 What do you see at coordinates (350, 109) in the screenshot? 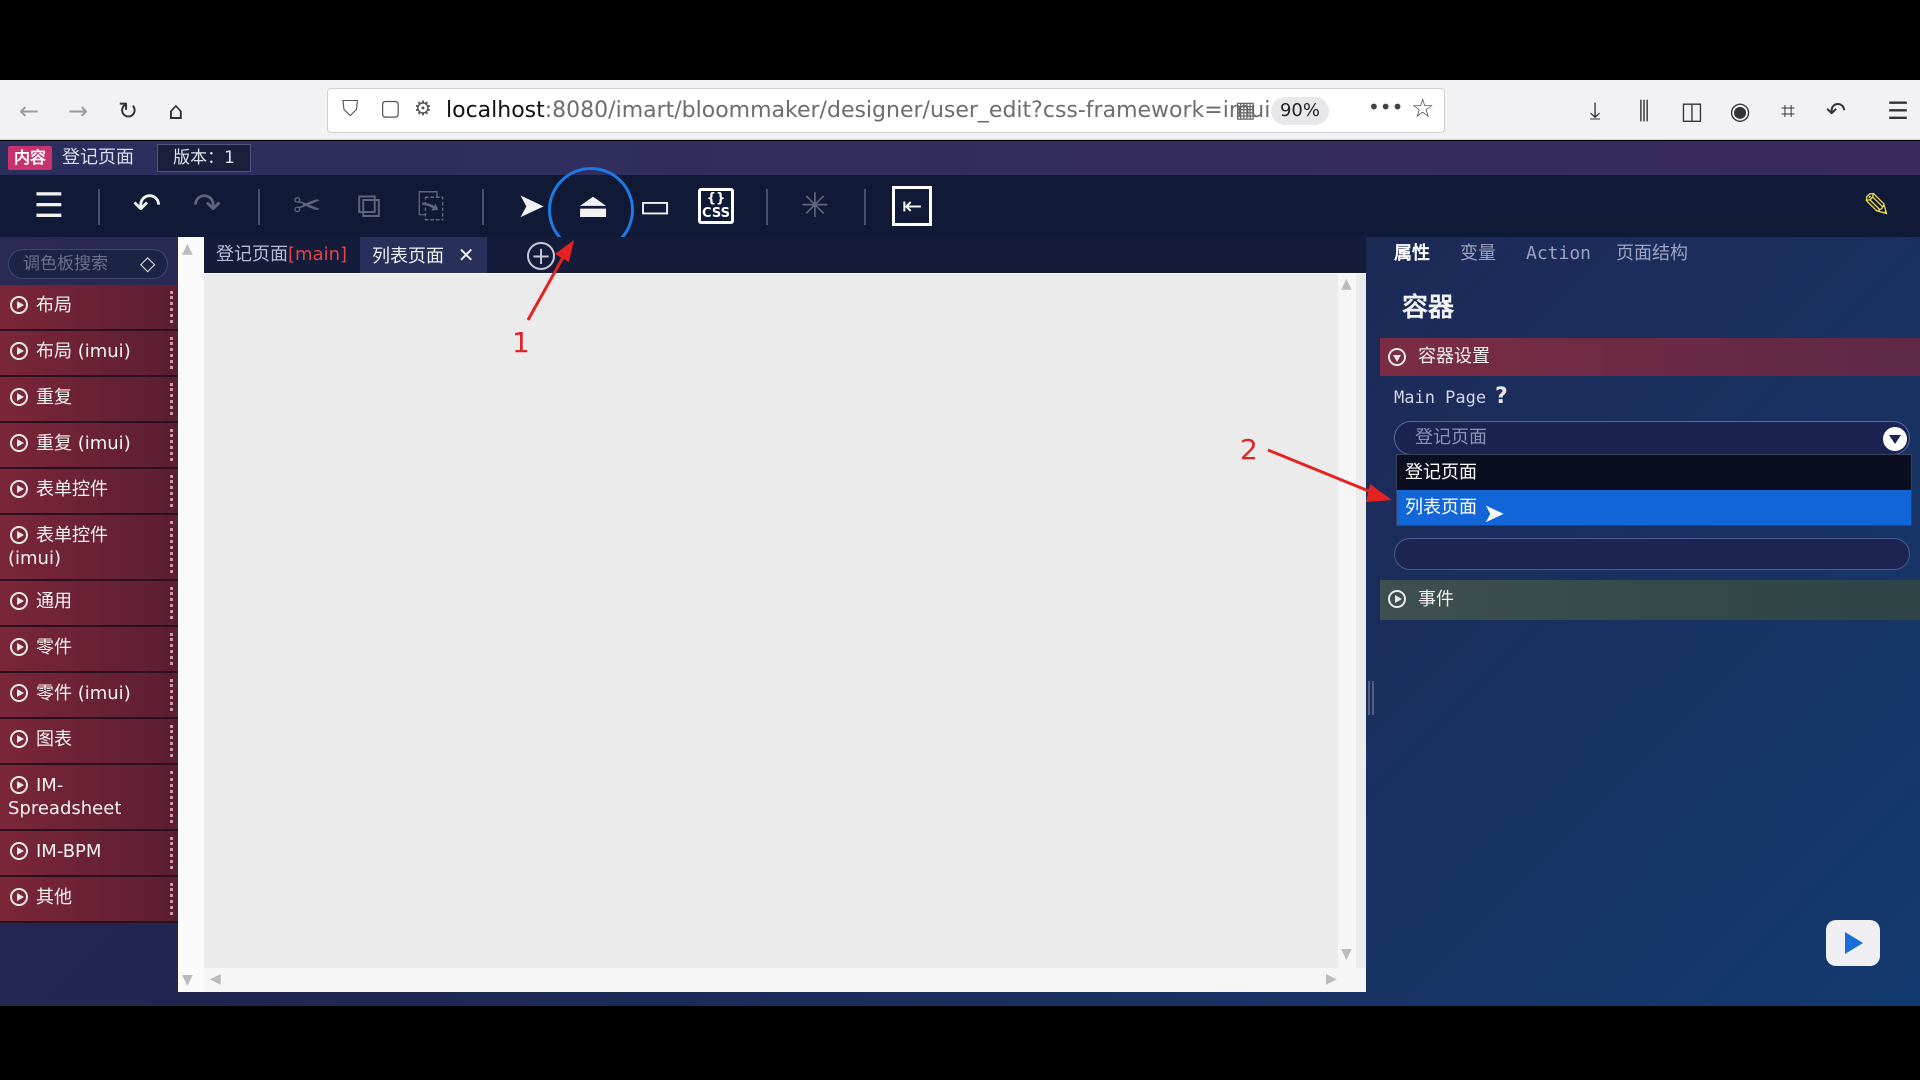
I see `shield-icon: ⛉` at bounding box center [350, 109].